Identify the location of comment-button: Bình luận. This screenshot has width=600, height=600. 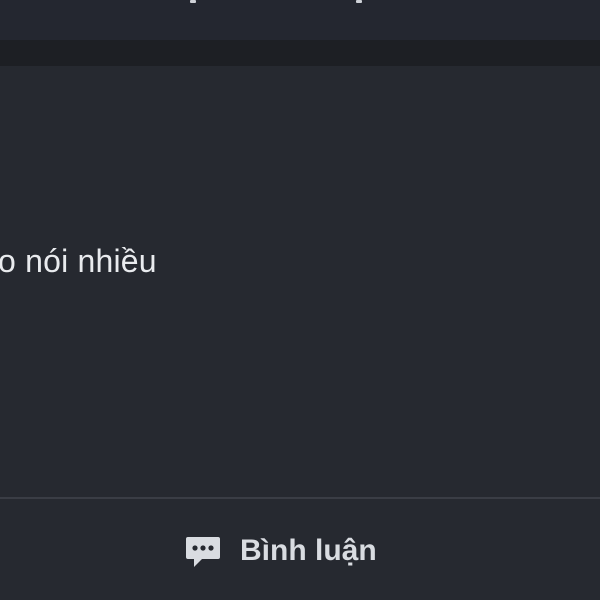
(278, 551).